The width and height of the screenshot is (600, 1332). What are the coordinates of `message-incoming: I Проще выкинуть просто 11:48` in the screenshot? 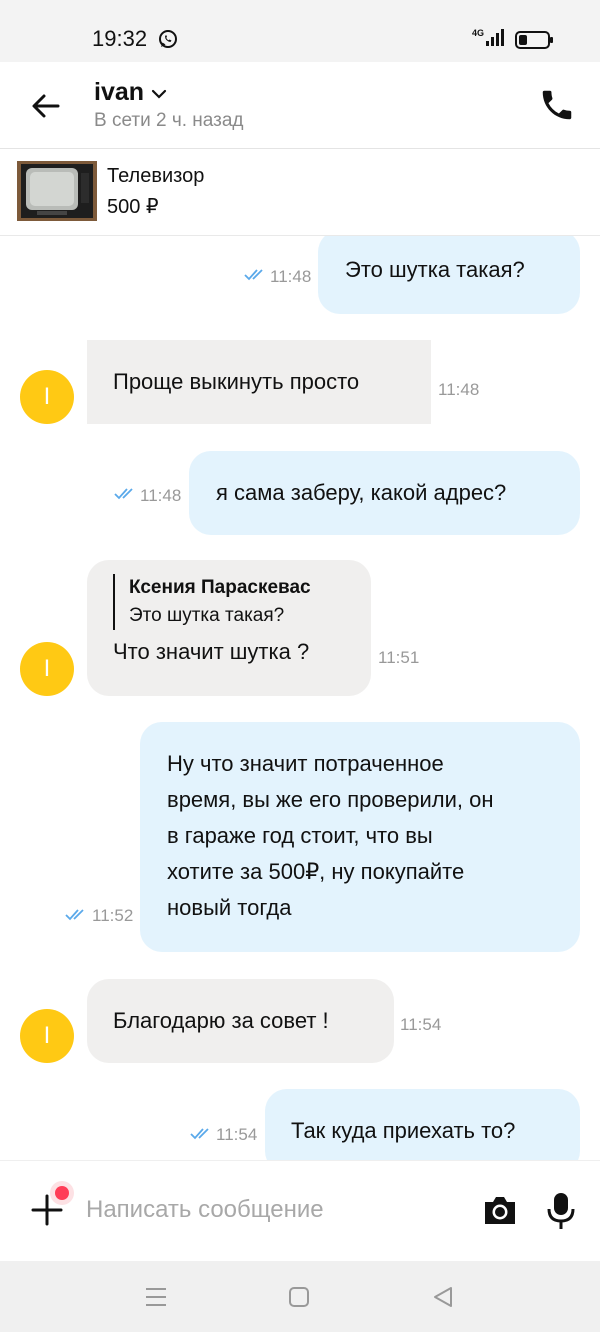 It's located at (300, 382).